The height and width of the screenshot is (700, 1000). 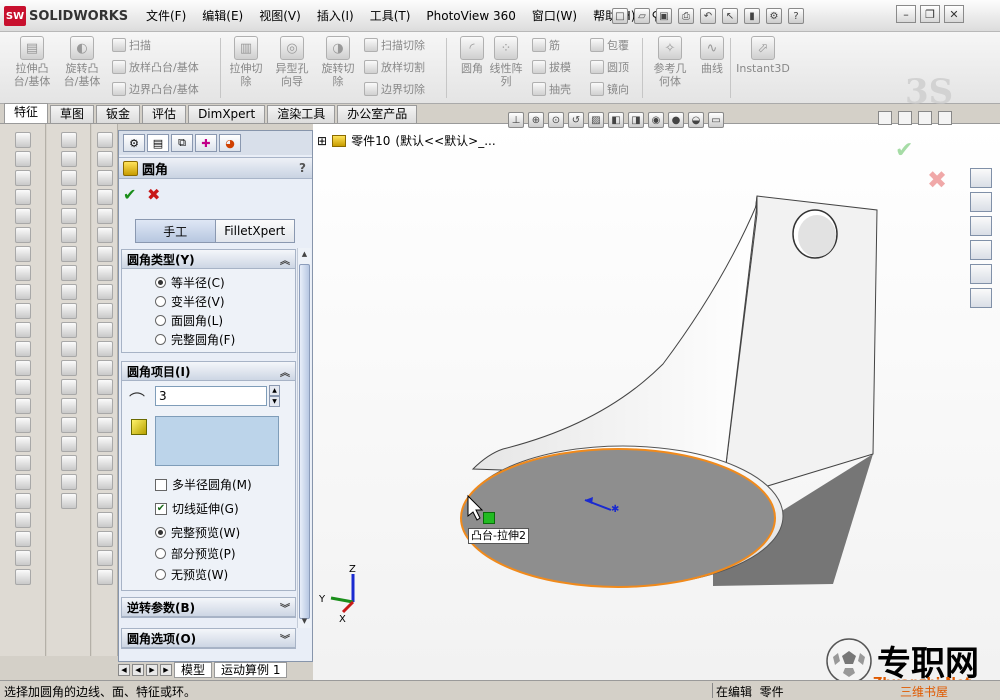 I want to click on radio-partial-preview: 部分预览(P), so click(x=195, y=553).